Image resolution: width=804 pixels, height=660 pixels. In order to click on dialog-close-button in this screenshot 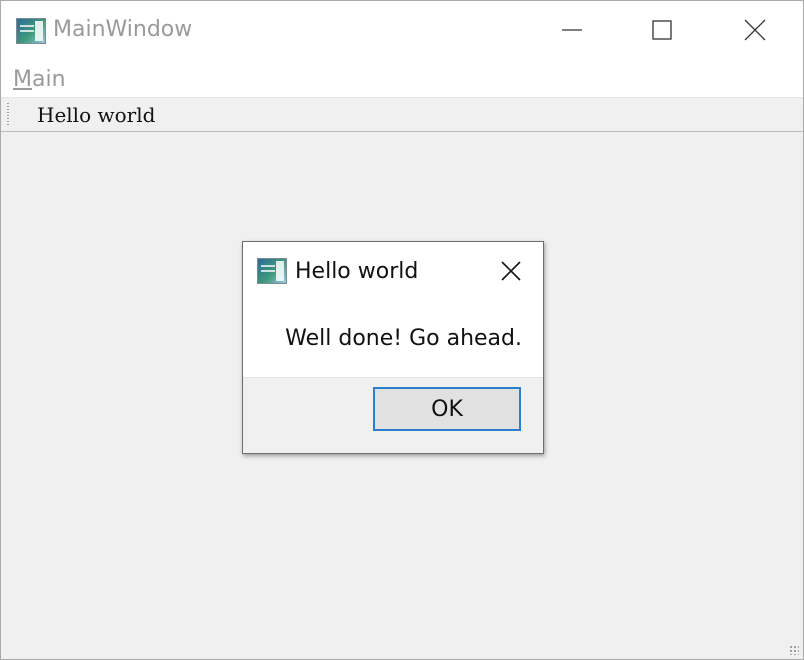, I will do `click(511, 271)`.